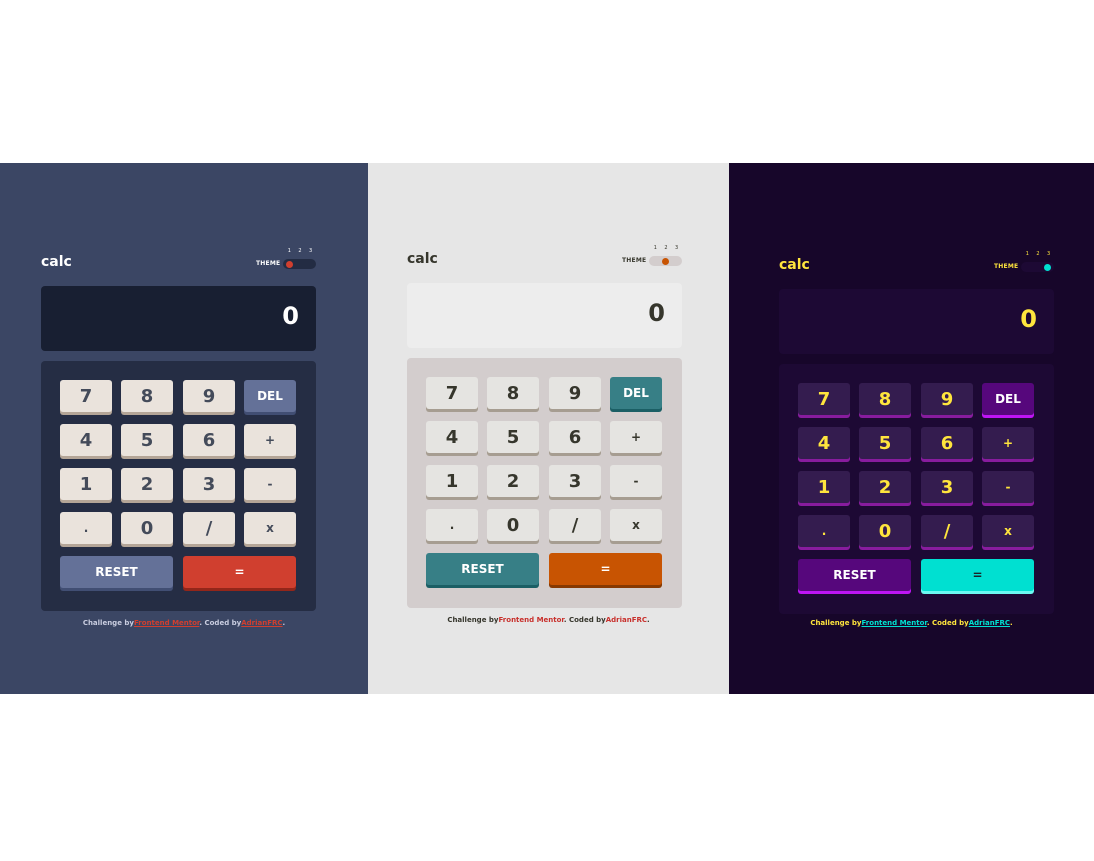 The width and height of the screenshot is (1094, 861). Describe the element at coordinates (794, 265) in the screenshot. I see `logo: calc` at that location.